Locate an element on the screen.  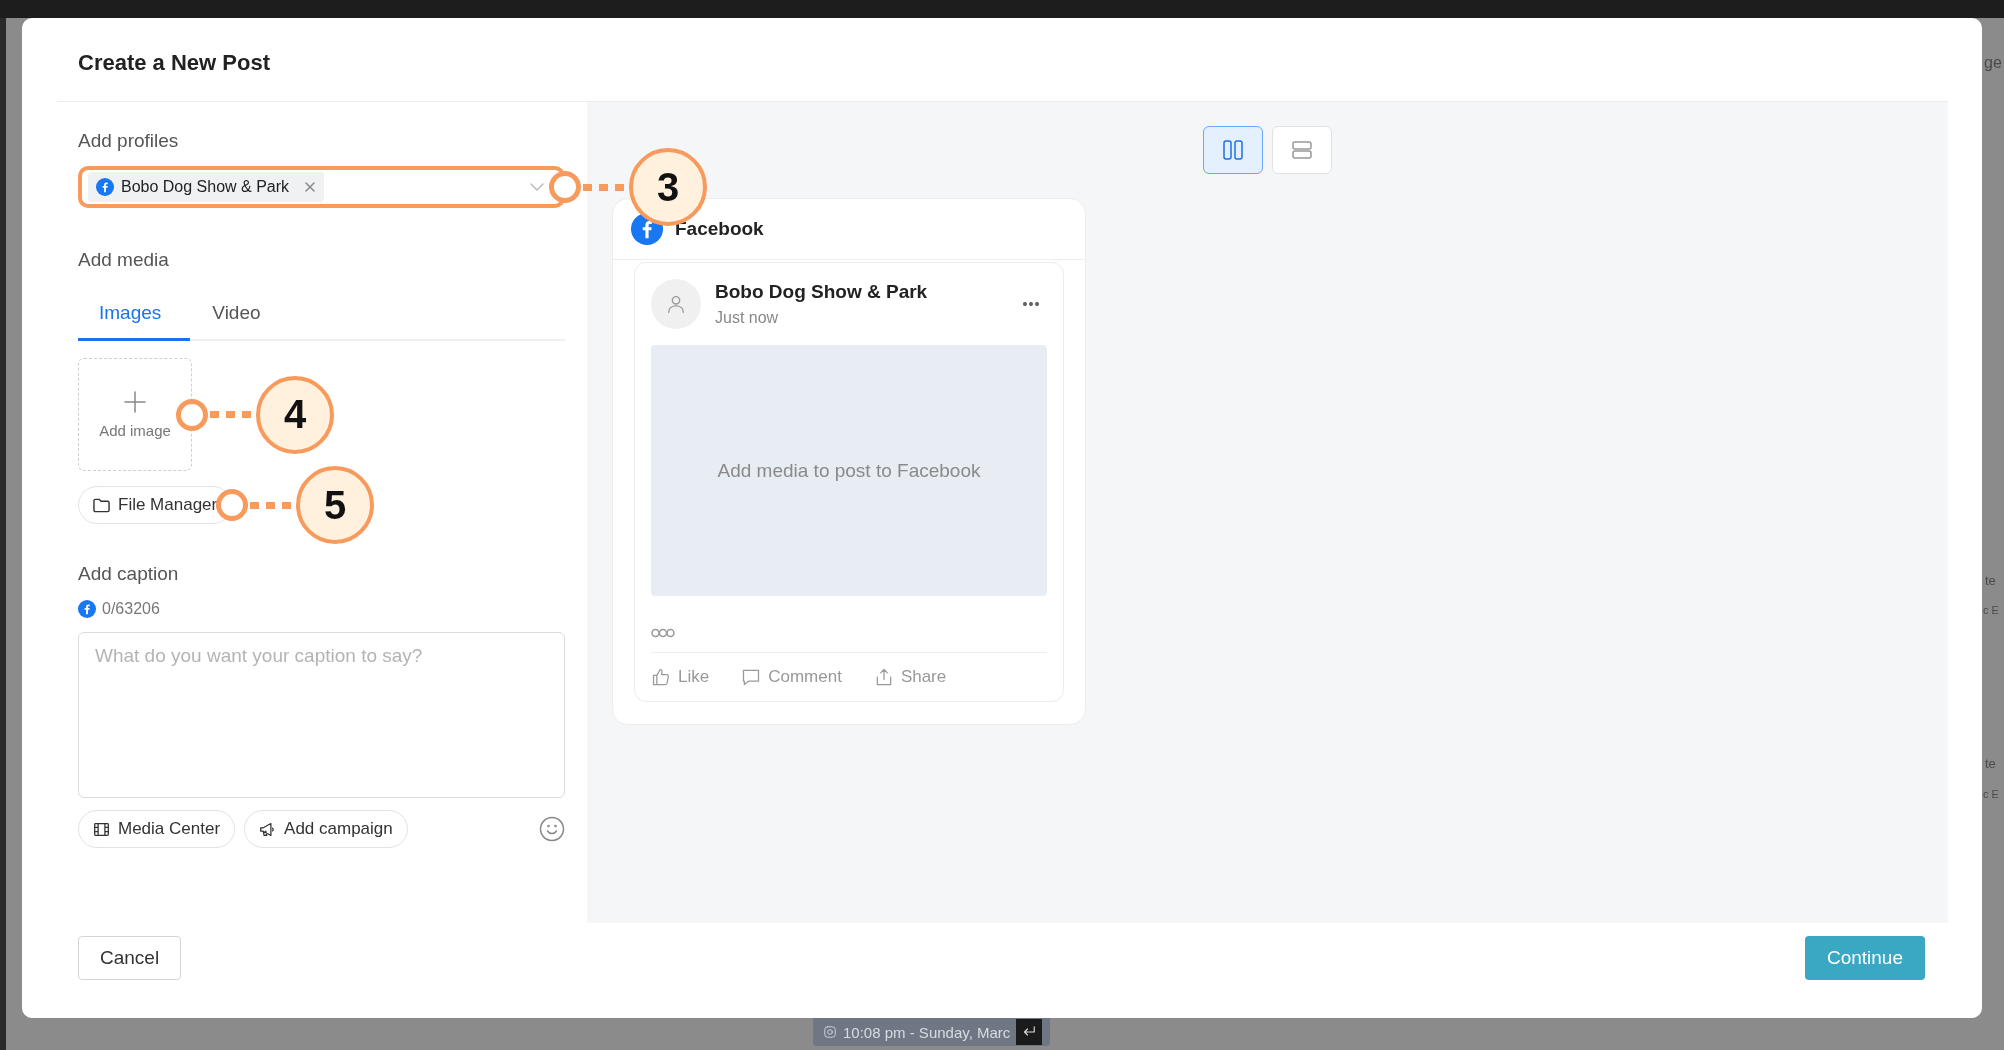
columns-icon is located at coordinates (1233, 150).